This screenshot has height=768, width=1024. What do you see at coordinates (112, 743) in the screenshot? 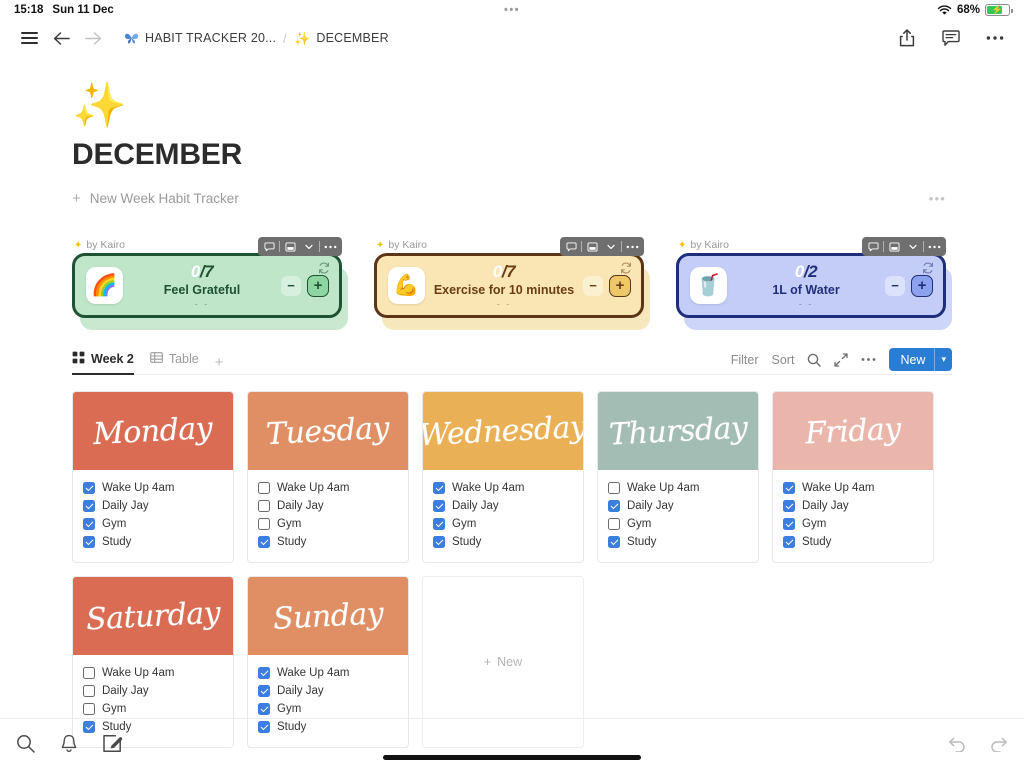
I see `compose-icon` at bounding box center [112, 743].